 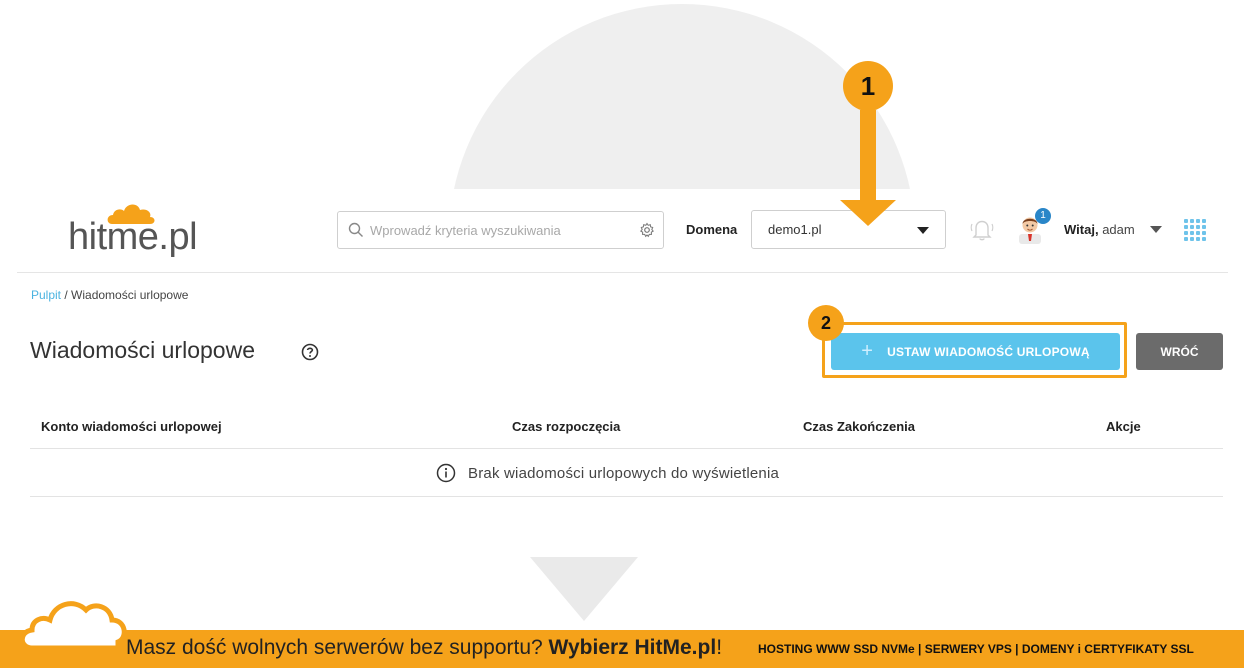 What do you see at coordinates (310, 354) in the screenshot?
I see `help-icon` at bounding box center [310, 354].